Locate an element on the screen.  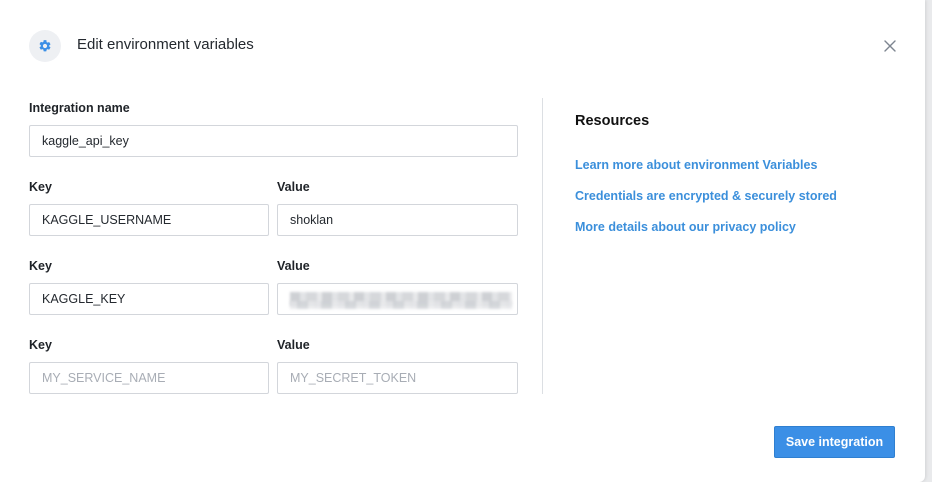
redacted-value-shadow is located at coordinates (401, 305).